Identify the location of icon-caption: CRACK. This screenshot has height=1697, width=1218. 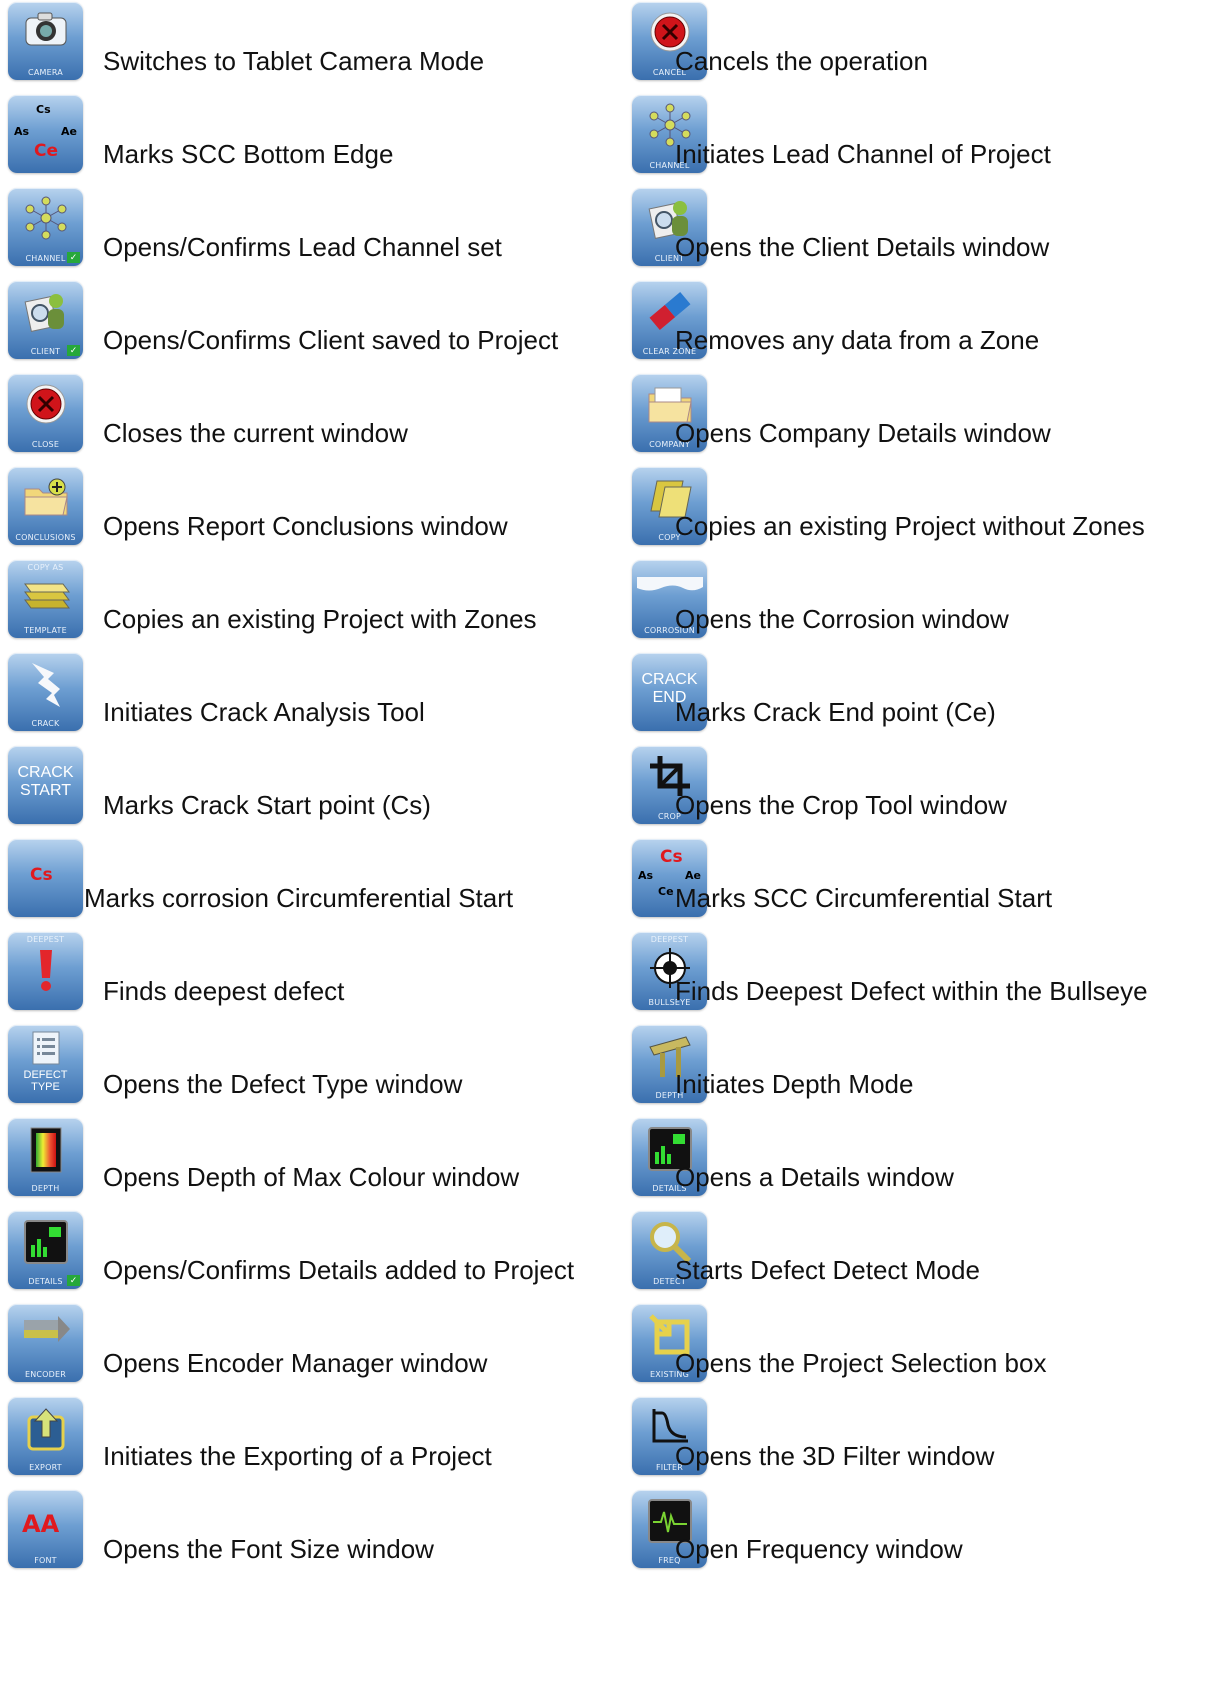
(45, 723).